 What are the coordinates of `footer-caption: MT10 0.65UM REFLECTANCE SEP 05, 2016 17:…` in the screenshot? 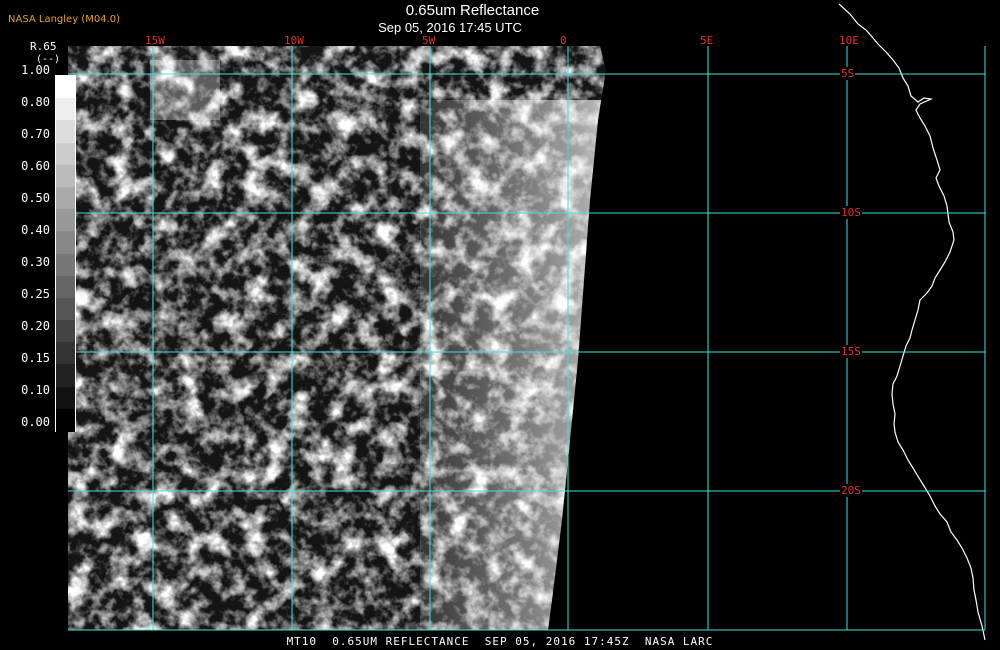 It's located at (500, 641).